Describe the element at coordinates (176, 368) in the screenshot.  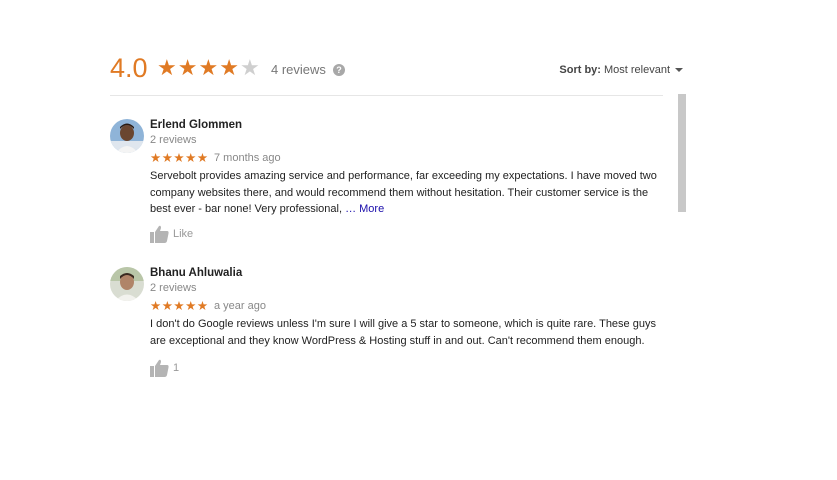
I see `like-count: 1` at that location.